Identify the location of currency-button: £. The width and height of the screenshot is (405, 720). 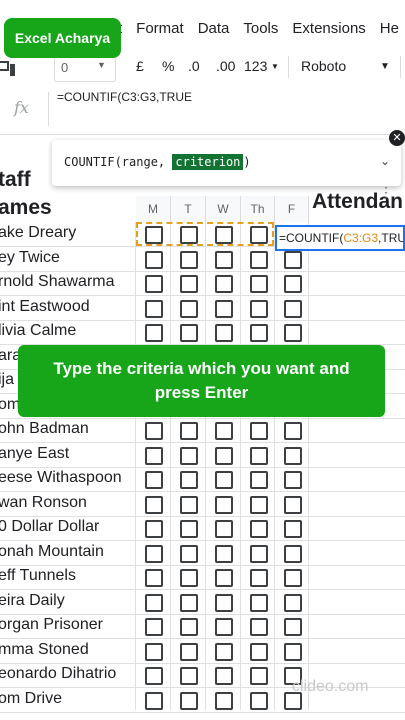
(140, 66).